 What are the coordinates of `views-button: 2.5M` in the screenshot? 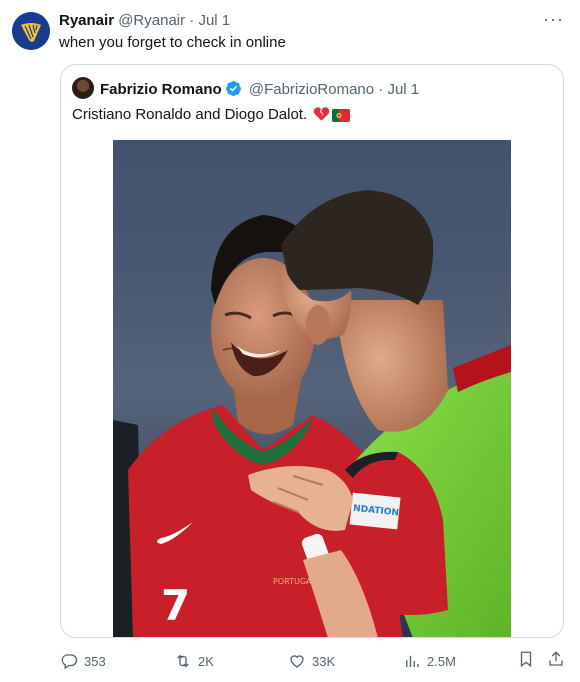 It's located at (429, 661).